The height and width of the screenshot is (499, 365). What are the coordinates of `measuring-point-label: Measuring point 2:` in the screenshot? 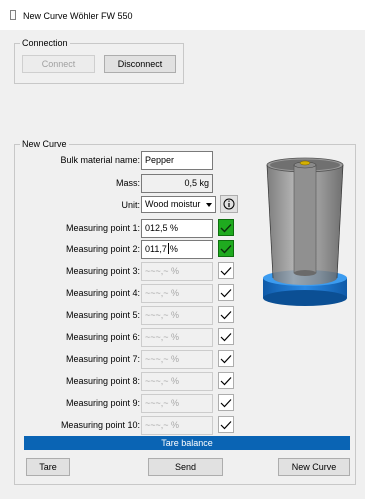 It's located at (102, 249).